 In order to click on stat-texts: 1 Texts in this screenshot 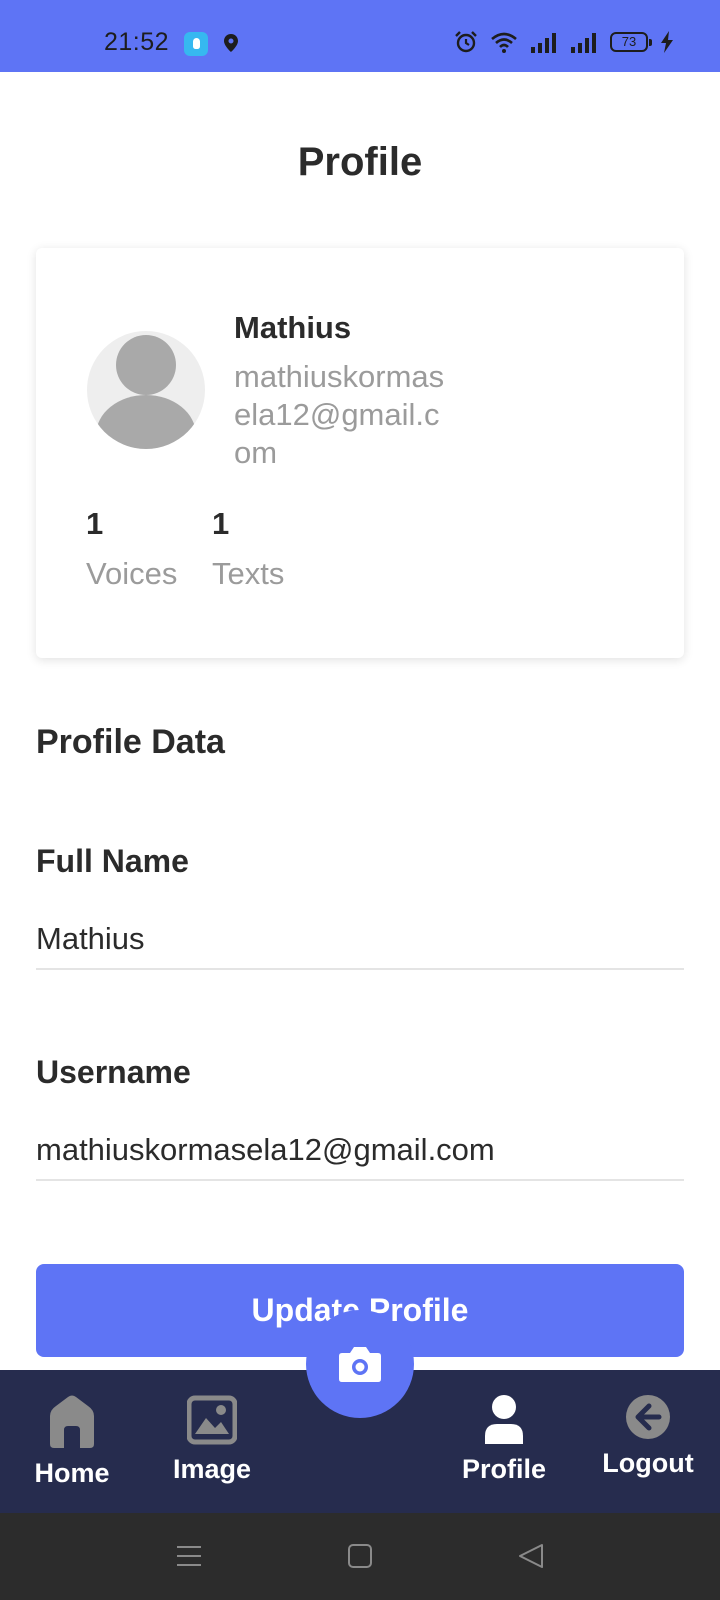, I will do `click(248, 549)`.